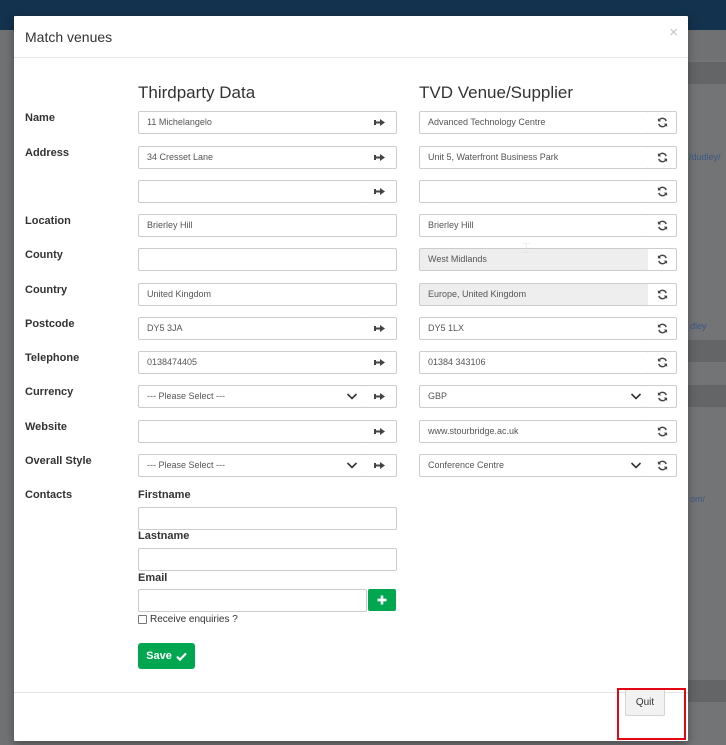 Image resolution: width=726 pixels, height=745 pixels. What do you see at coordinates (50, 324) in the screenshot?
I see `postcode-label: Postcode` at bounding box center [50, 324].